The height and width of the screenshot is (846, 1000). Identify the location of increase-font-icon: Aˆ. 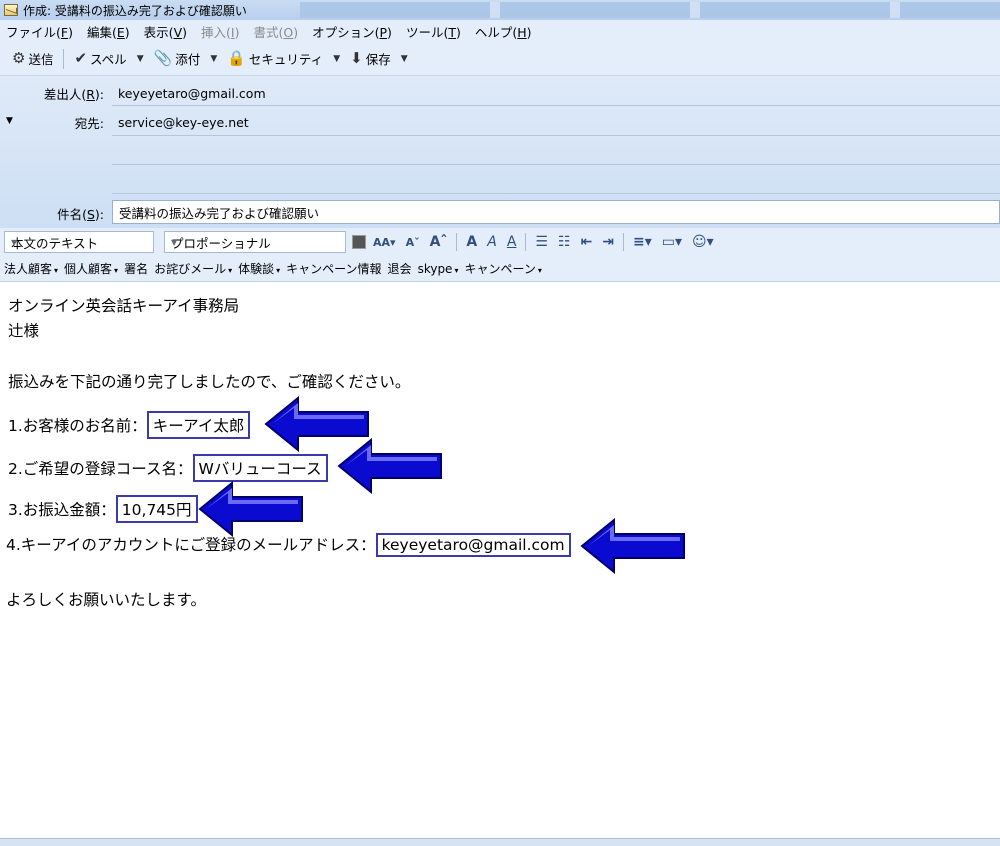
(439, 242).